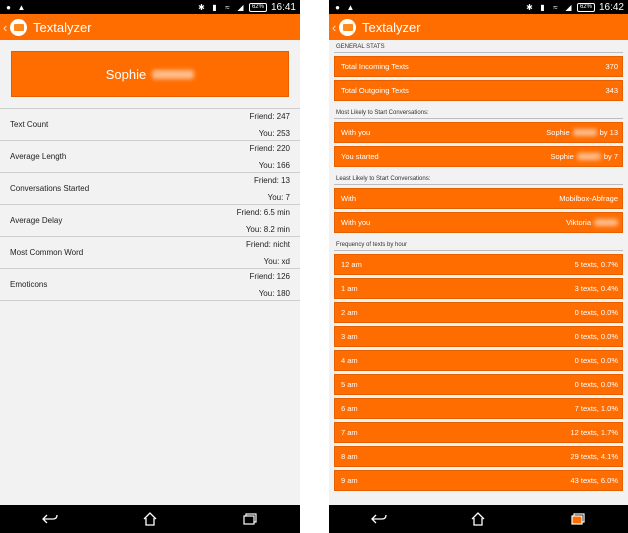 The width and height of the screenshot is (628, 533). I want to click on you-value: You: 7, so click(278, 197).